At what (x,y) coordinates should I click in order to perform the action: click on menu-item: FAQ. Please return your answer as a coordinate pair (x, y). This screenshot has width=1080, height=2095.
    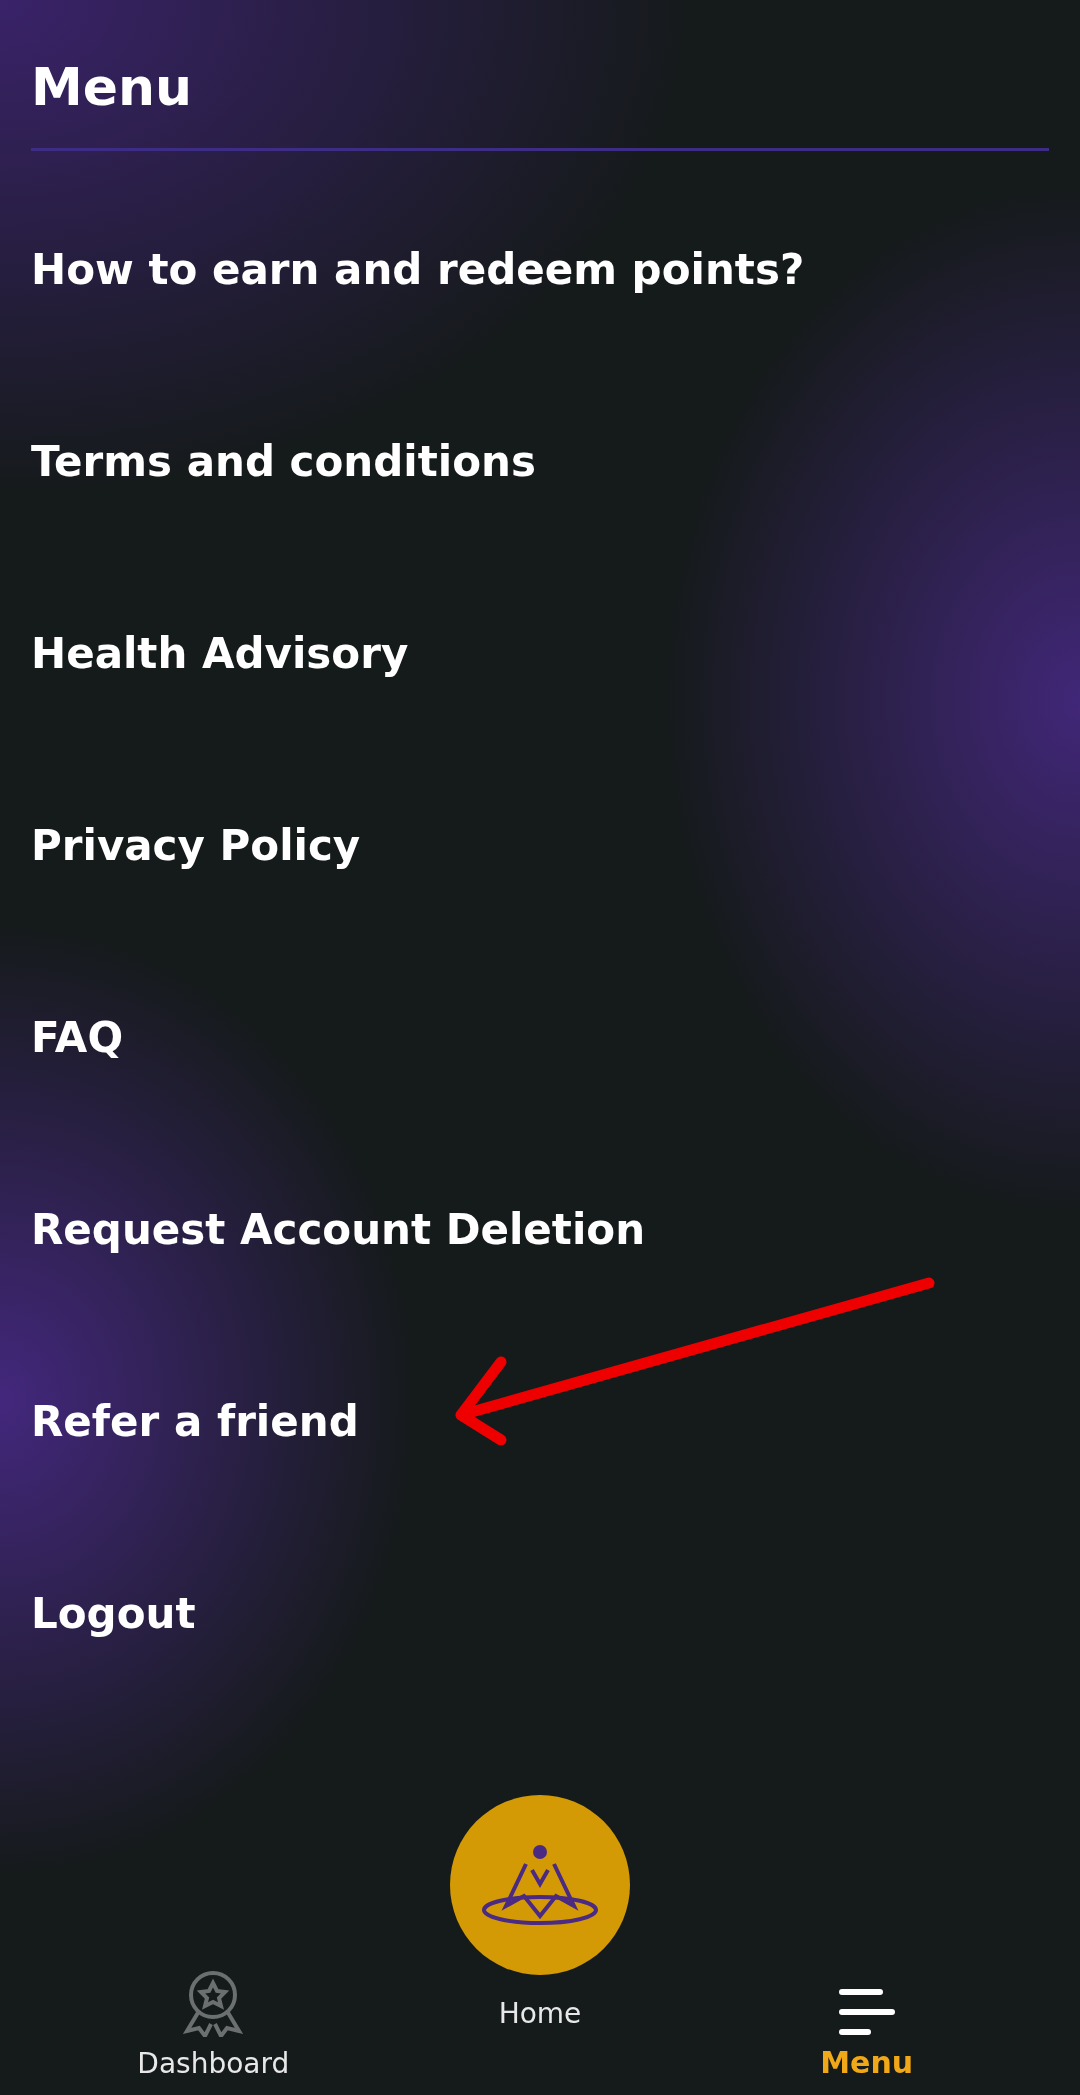
    Looking at the image, I should click on (540, 1037).